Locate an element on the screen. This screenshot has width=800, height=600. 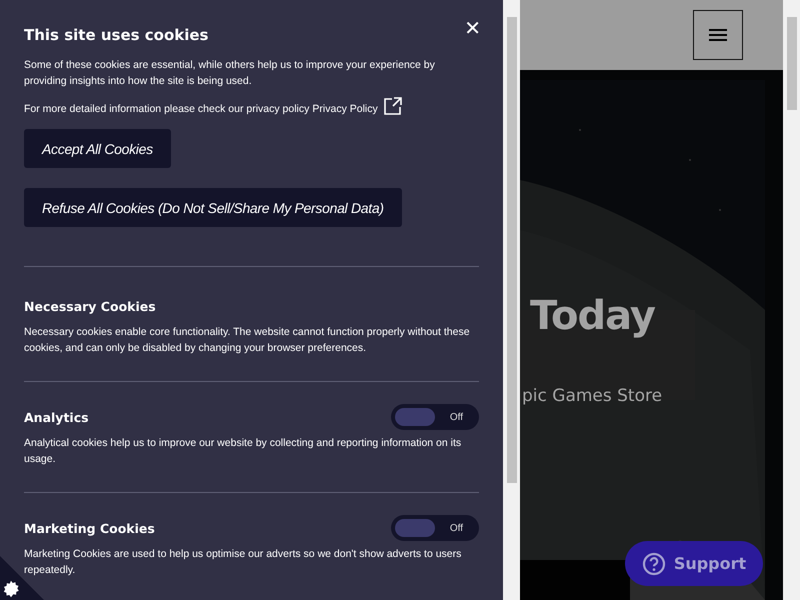
intro-text: Some of these cookies are essential, while others help us to improve your experience by providing insights into how the site is being used. is located at coordinates (230, 73).